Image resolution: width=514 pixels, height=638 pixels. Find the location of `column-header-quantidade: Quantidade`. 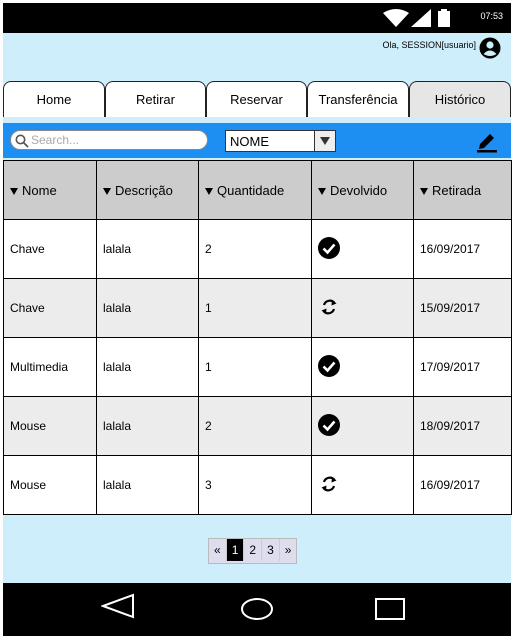

column-header-quantidade: Quantidade is located at coordinates (255, 190).